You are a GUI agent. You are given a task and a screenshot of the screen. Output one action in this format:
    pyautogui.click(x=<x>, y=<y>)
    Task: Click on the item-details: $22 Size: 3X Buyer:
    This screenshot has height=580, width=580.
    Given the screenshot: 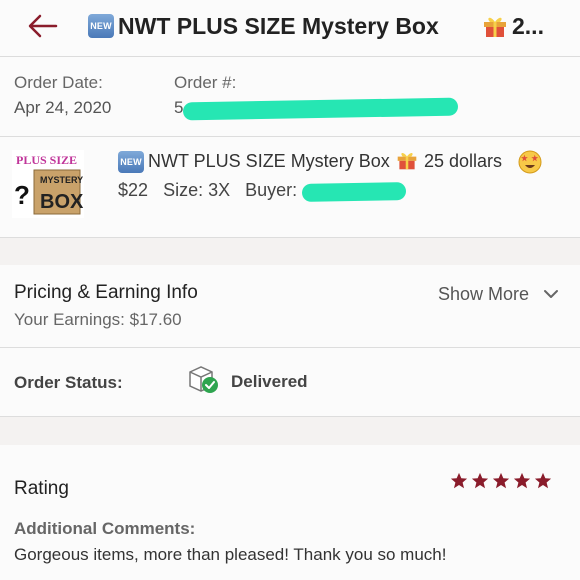 What is the action you would take?
    pyautogui.click(x=212, y=190)
    